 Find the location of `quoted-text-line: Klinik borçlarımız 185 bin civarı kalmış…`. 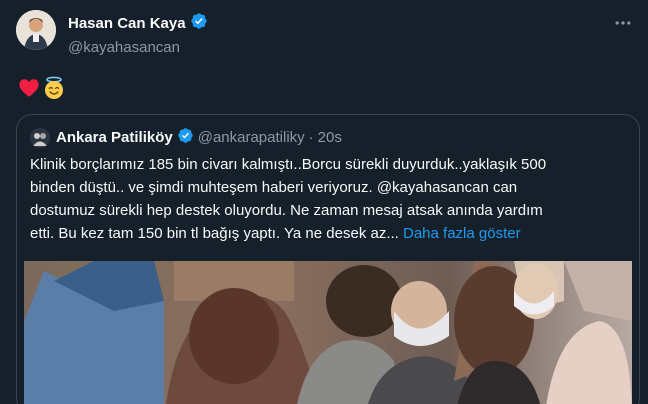

quoted-text-line: Klinik borçlarımız 185 bin civarı kalmış… is located at coordinates (288, 164).